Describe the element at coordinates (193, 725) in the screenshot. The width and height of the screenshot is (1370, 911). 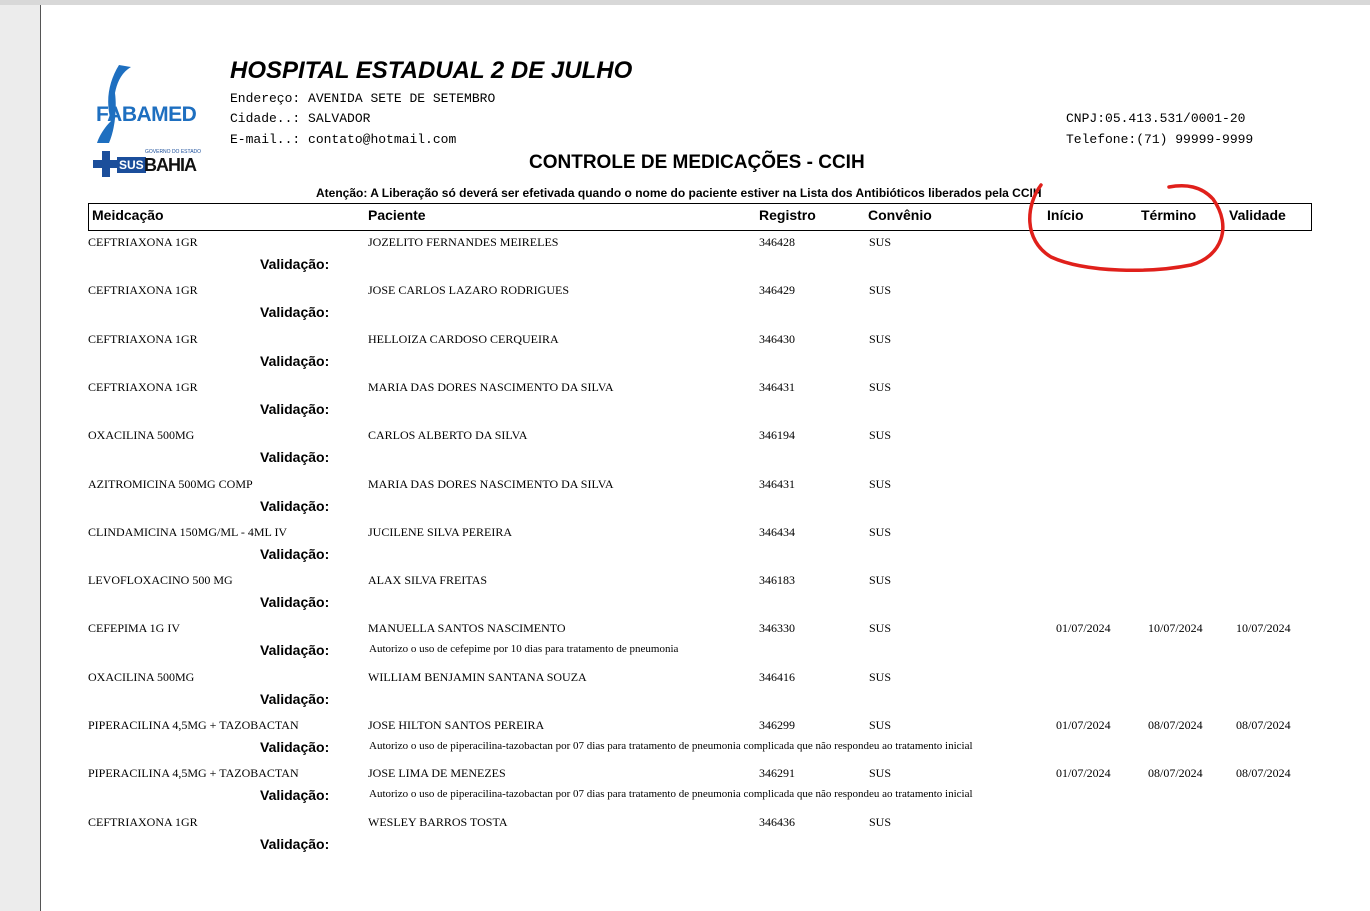
I see `row-medicacao: PIPERACILINA 4,5MG + TAZOBACTAN` at that location.